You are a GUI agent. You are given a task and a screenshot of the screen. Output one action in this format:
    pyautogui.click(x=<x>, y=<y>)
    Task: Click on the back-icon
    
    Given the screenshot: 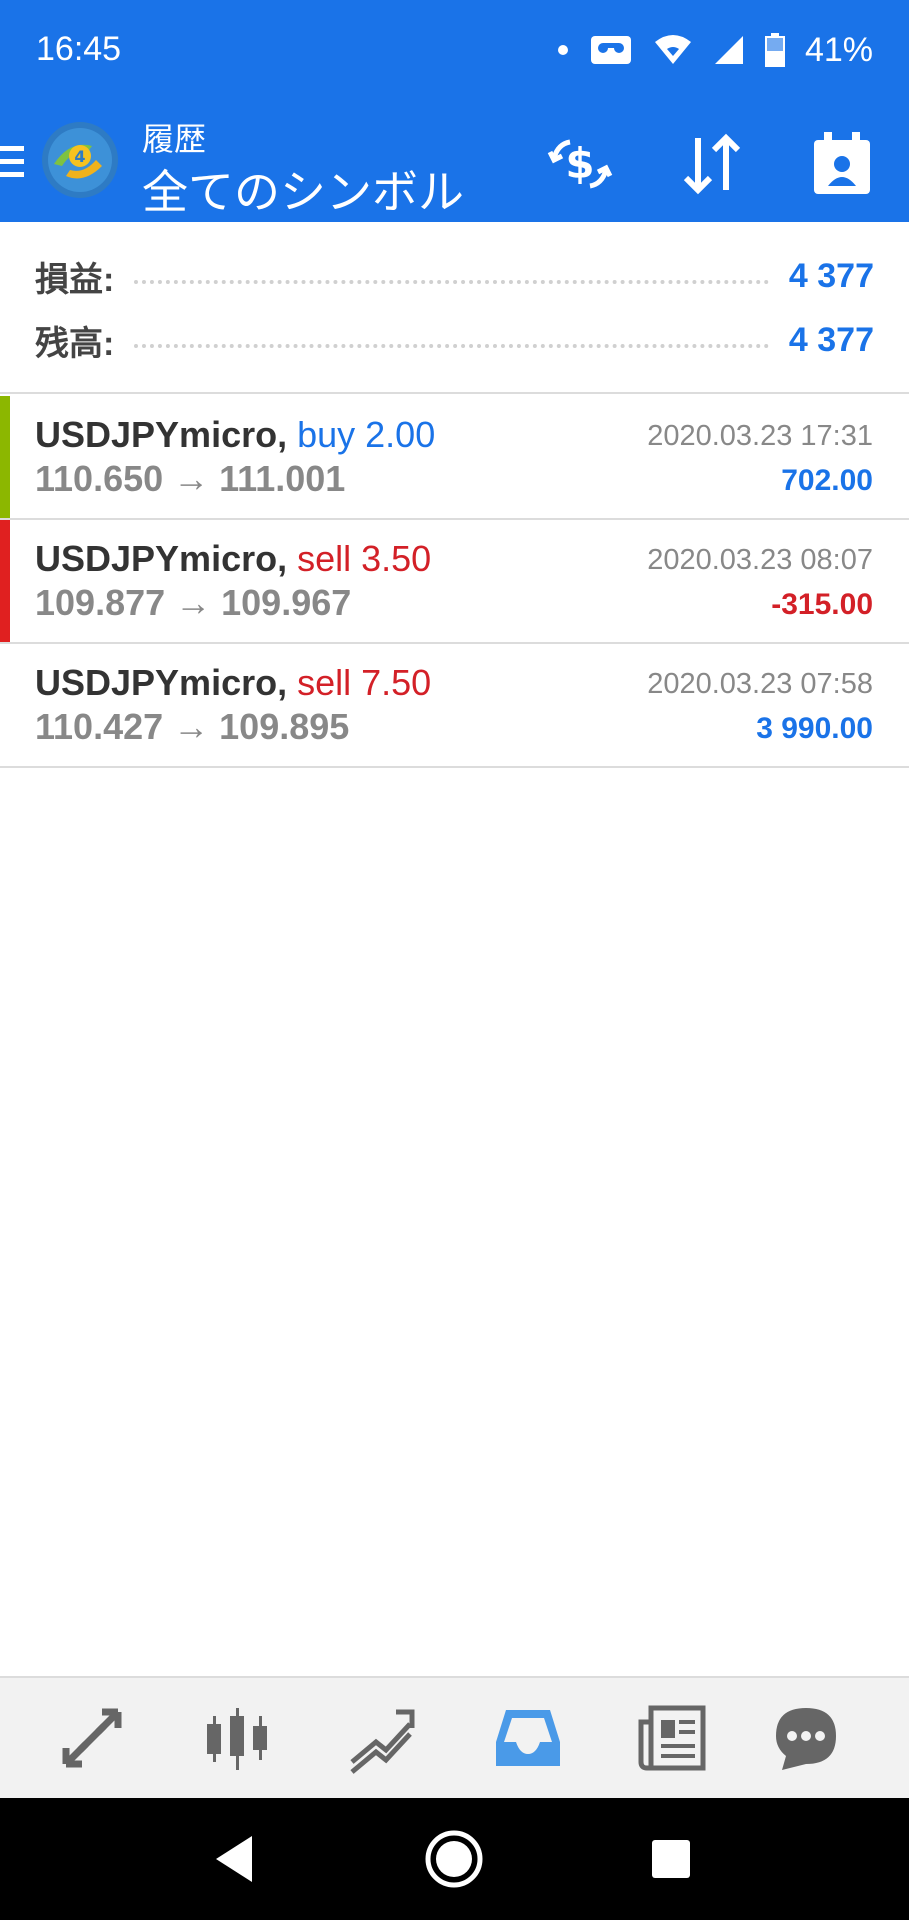 What is the action you would take?
    pyautogui.click(x=235, y=1859)
    